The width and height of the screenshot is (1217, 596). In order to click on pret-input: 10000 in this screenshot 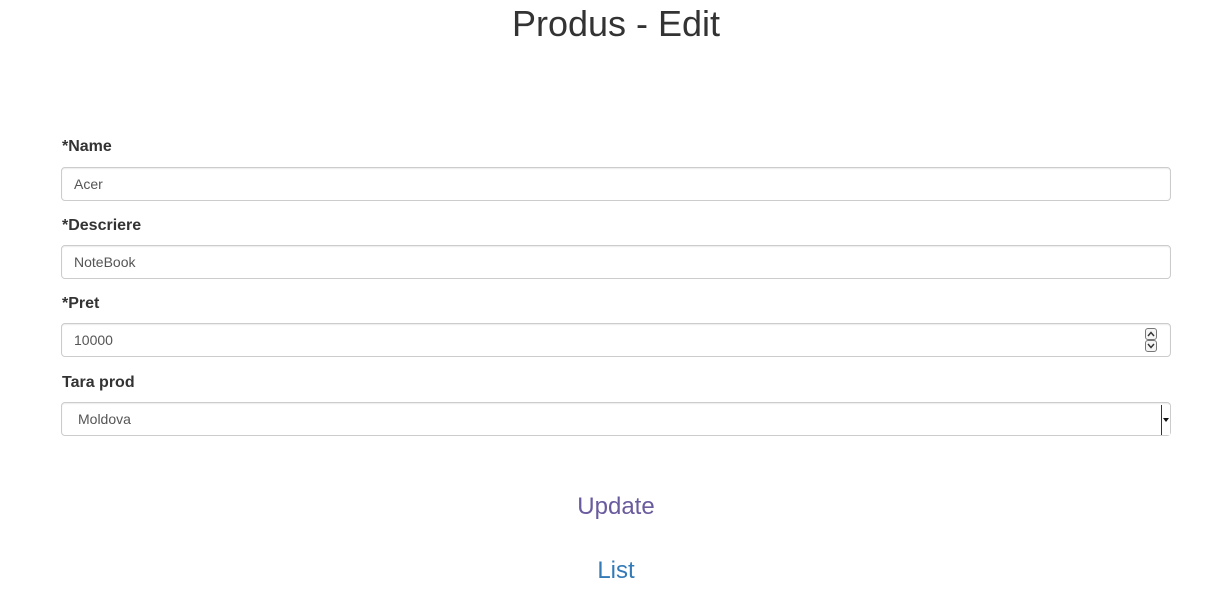, I will do `click(616, 340)`.